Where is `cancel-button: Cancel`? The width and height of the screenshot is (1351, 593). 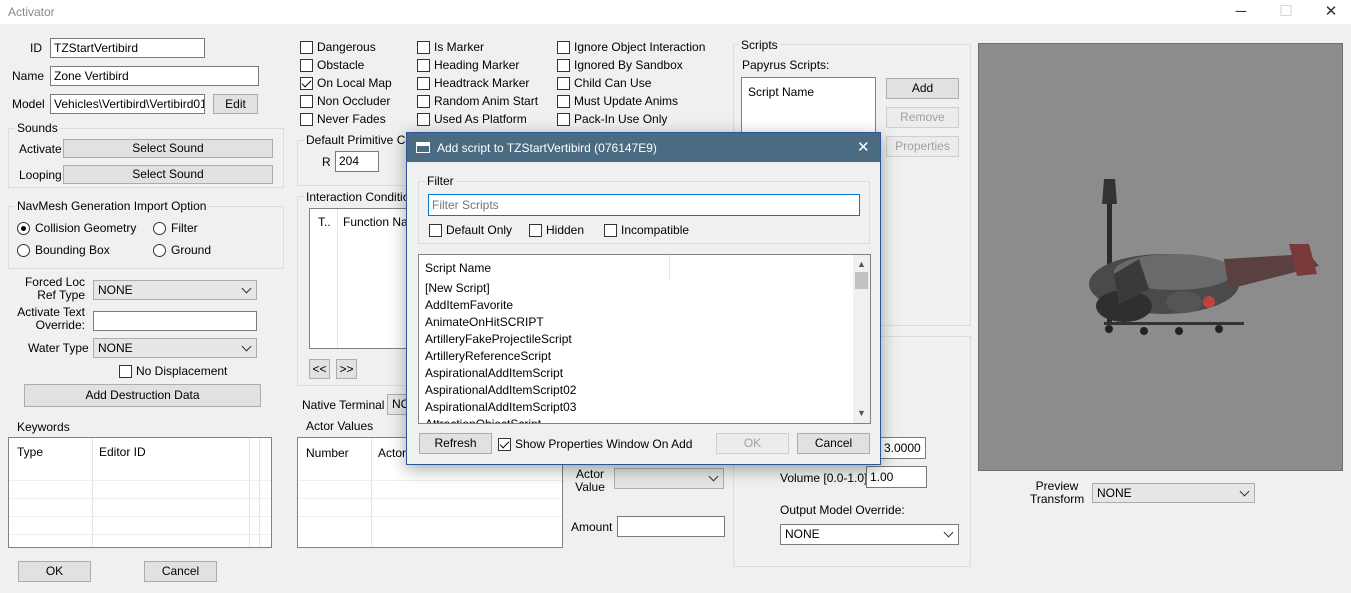 cancel-button: Cancel is located at coordinates (180, 571).